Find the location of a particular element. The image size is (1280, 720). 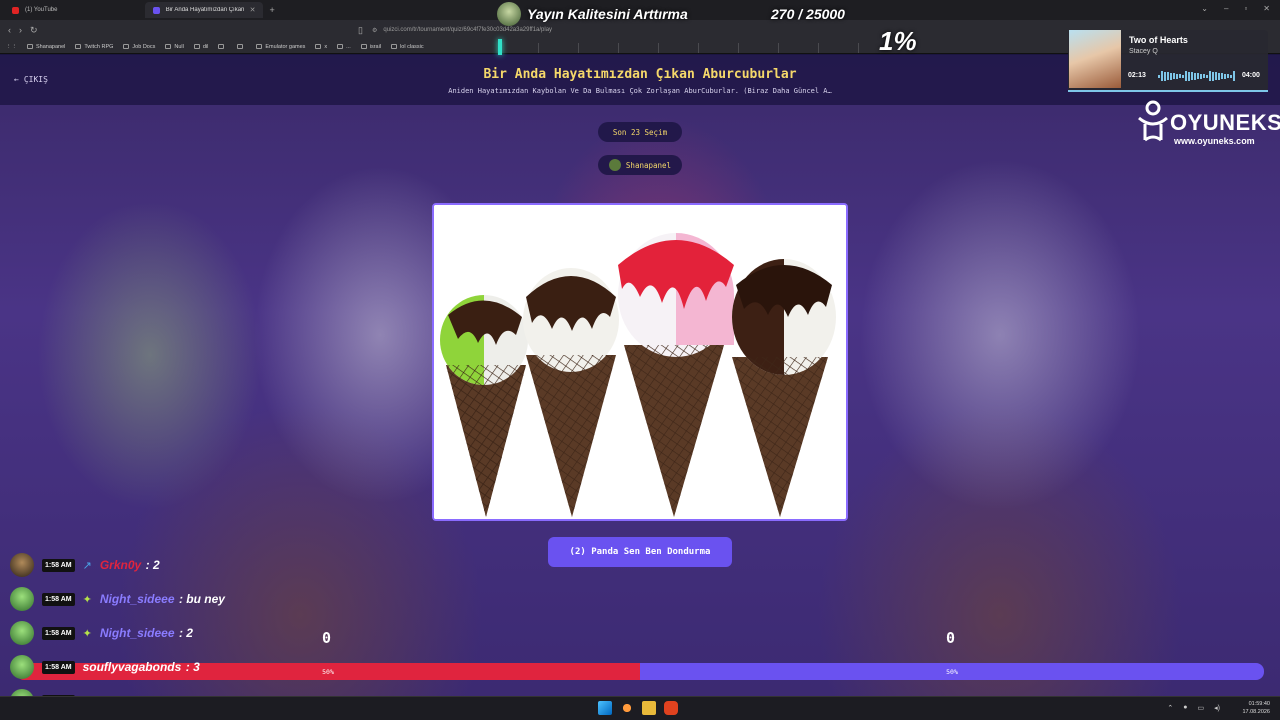

chat-username: souflyvagabonds is located at coordinates (132, 667).